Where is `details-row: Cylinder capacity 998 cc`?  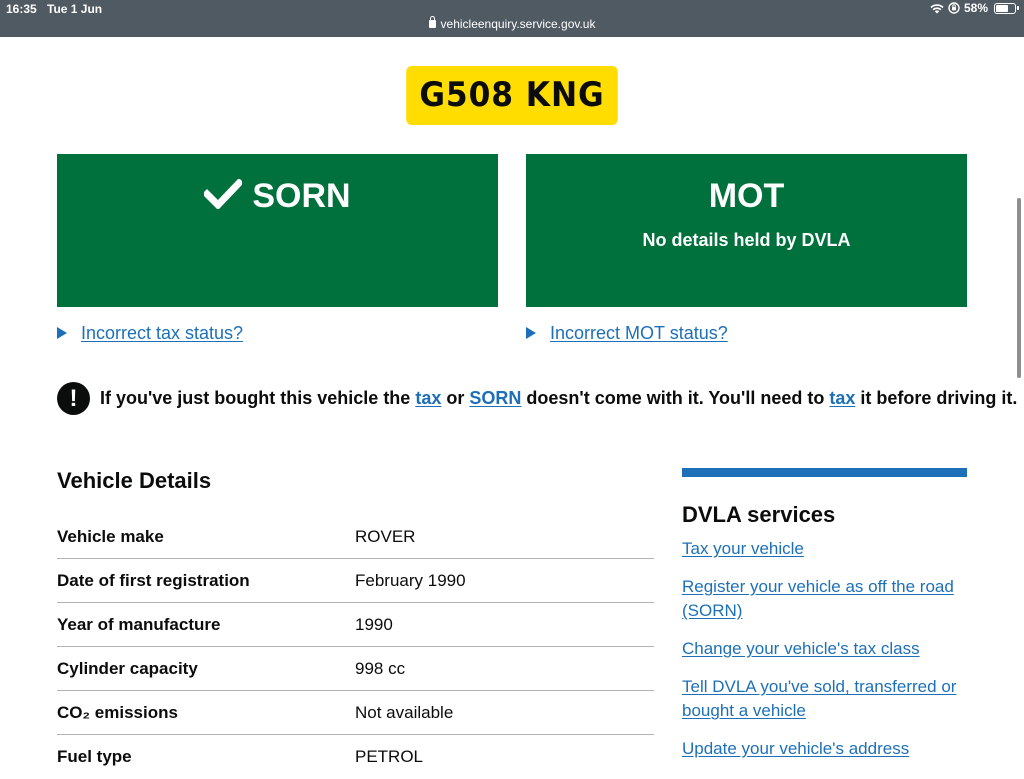 details-row: Cylinder capacity 998 cc is located at coordinates (355, 669).